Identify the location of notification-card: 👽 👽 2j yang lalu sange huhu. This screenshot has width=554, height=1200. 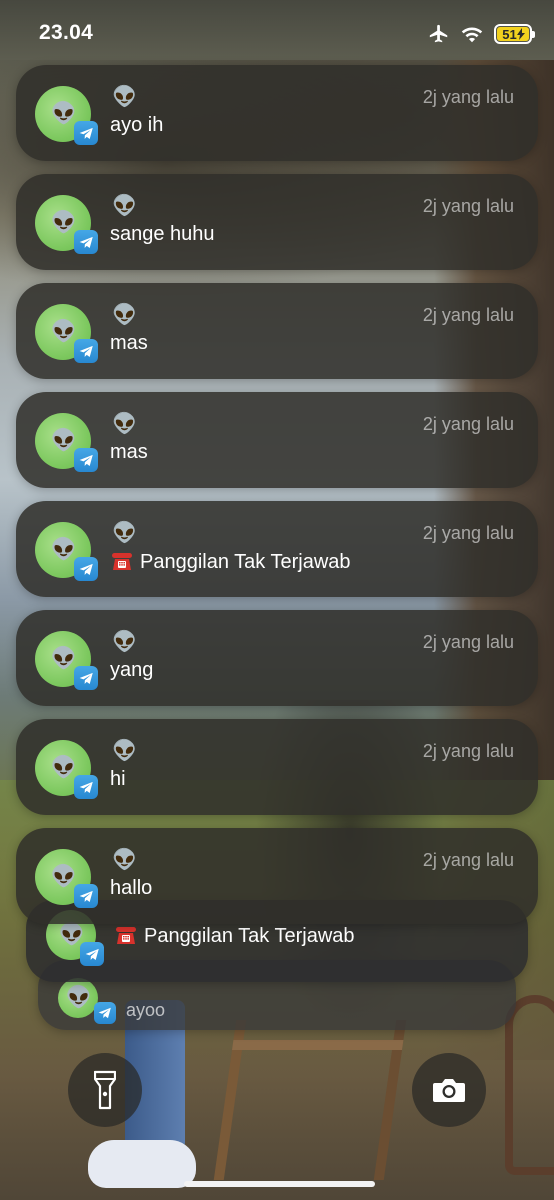
(277, 222).